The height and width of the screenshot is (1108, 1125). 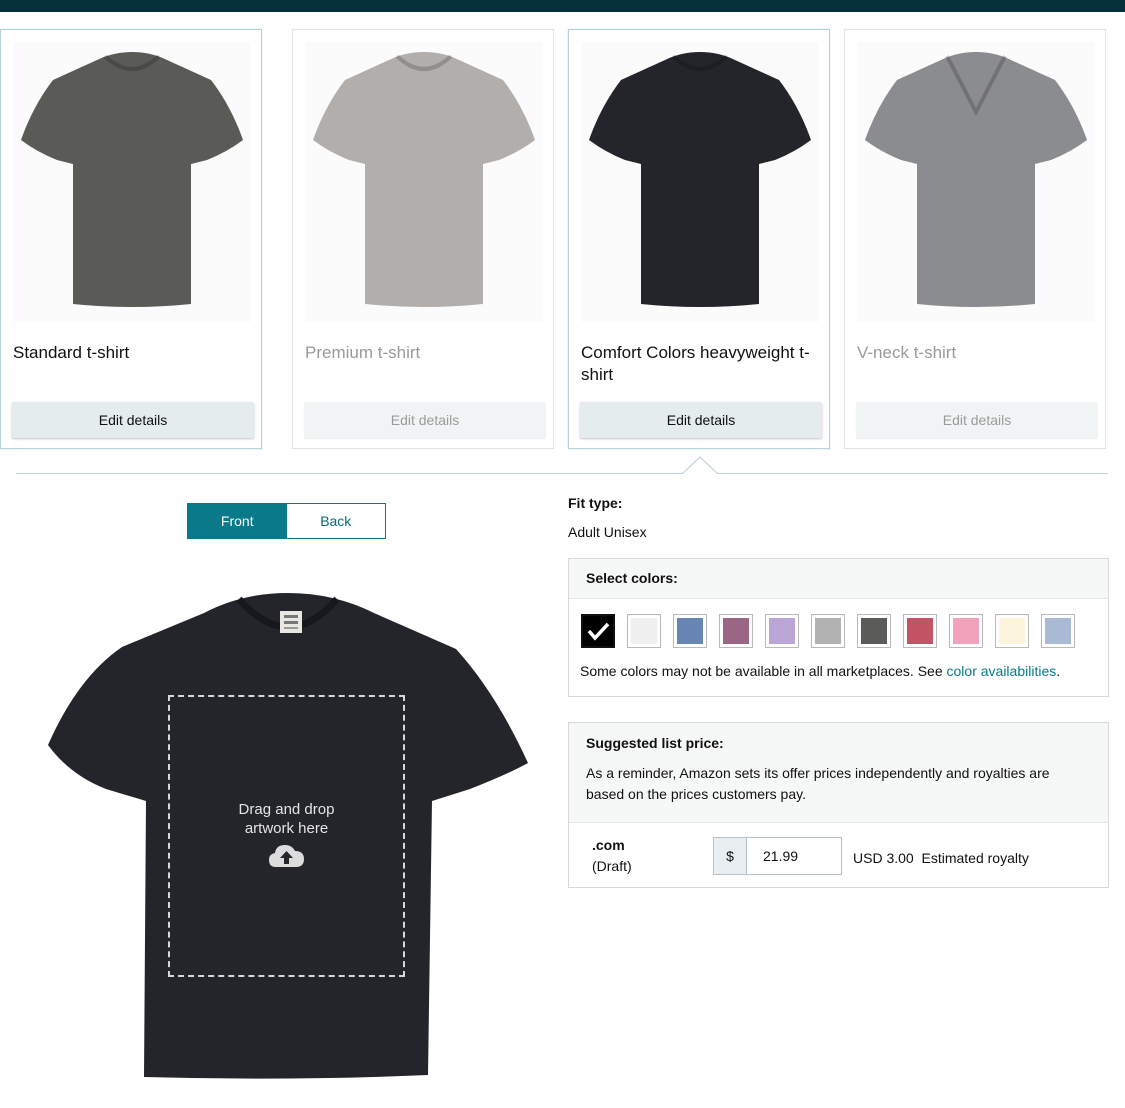 What do you see at coordinates (612, 866) in the screenshot?
I see `marketplace-status: (Draft)` at bounding box center [612, 866].